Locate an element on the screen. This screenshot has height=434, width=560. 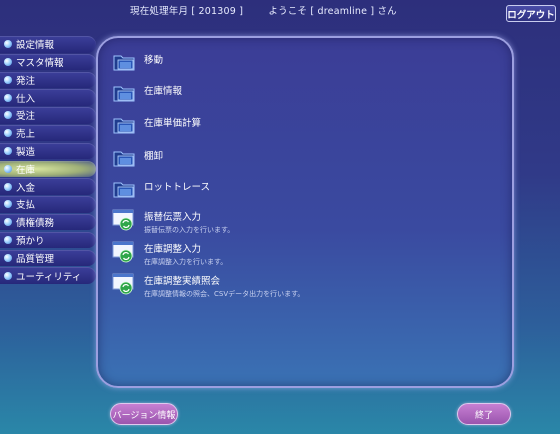
menu-item-label: 在庫調整入力 is located at coordinates (173, 249).